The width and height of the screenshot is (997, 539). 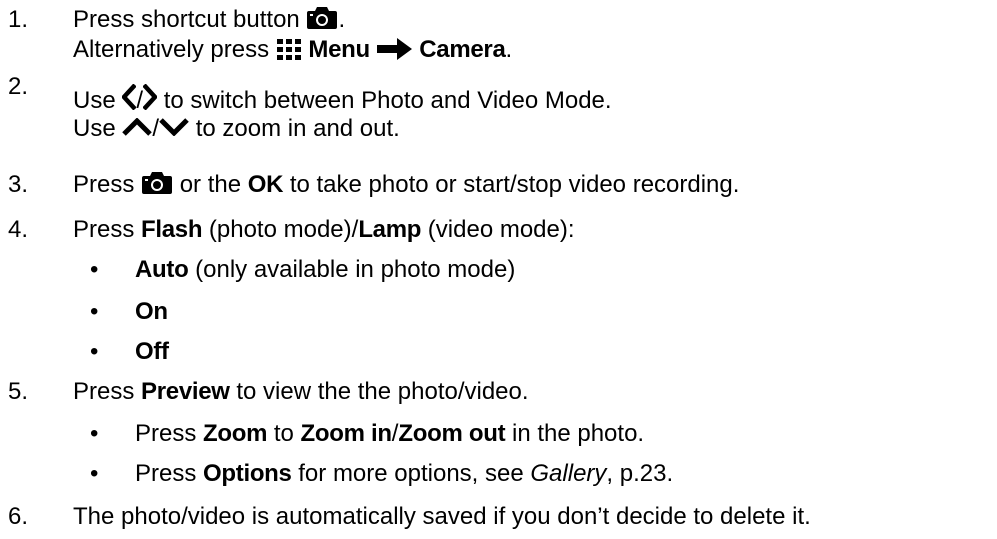 I want to click on flash-option-auto: Auto (only available in photo mode), so click(x=325, y=270).